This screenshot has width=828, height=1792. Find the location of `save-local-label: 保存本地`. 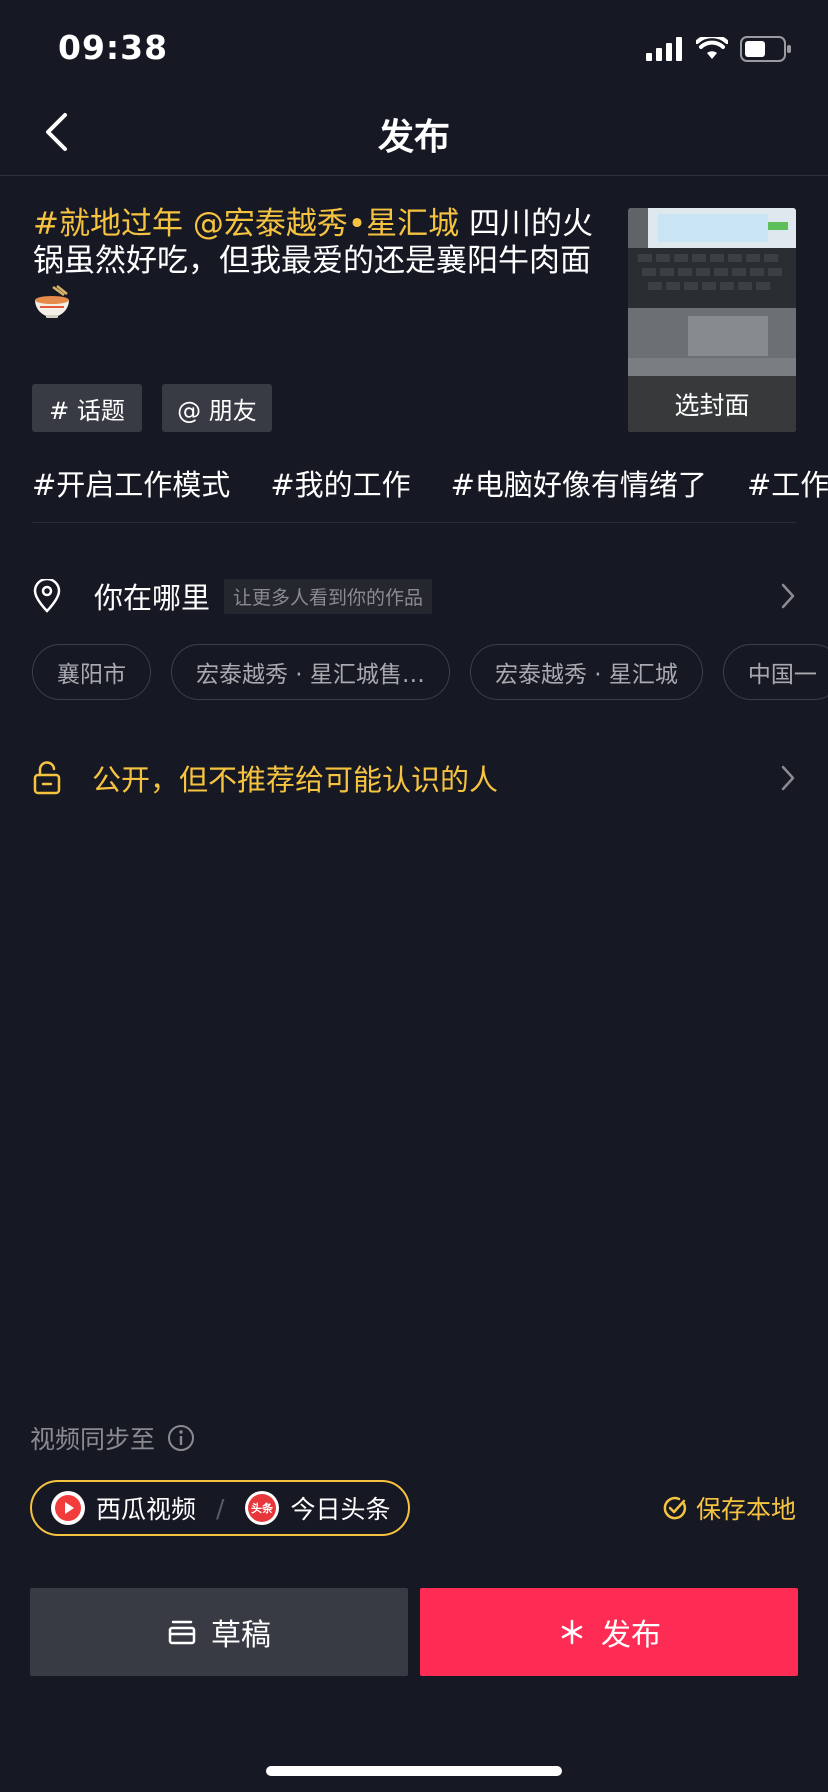

save-local-label: 保存本地 is located at coordinates (745, 1509).